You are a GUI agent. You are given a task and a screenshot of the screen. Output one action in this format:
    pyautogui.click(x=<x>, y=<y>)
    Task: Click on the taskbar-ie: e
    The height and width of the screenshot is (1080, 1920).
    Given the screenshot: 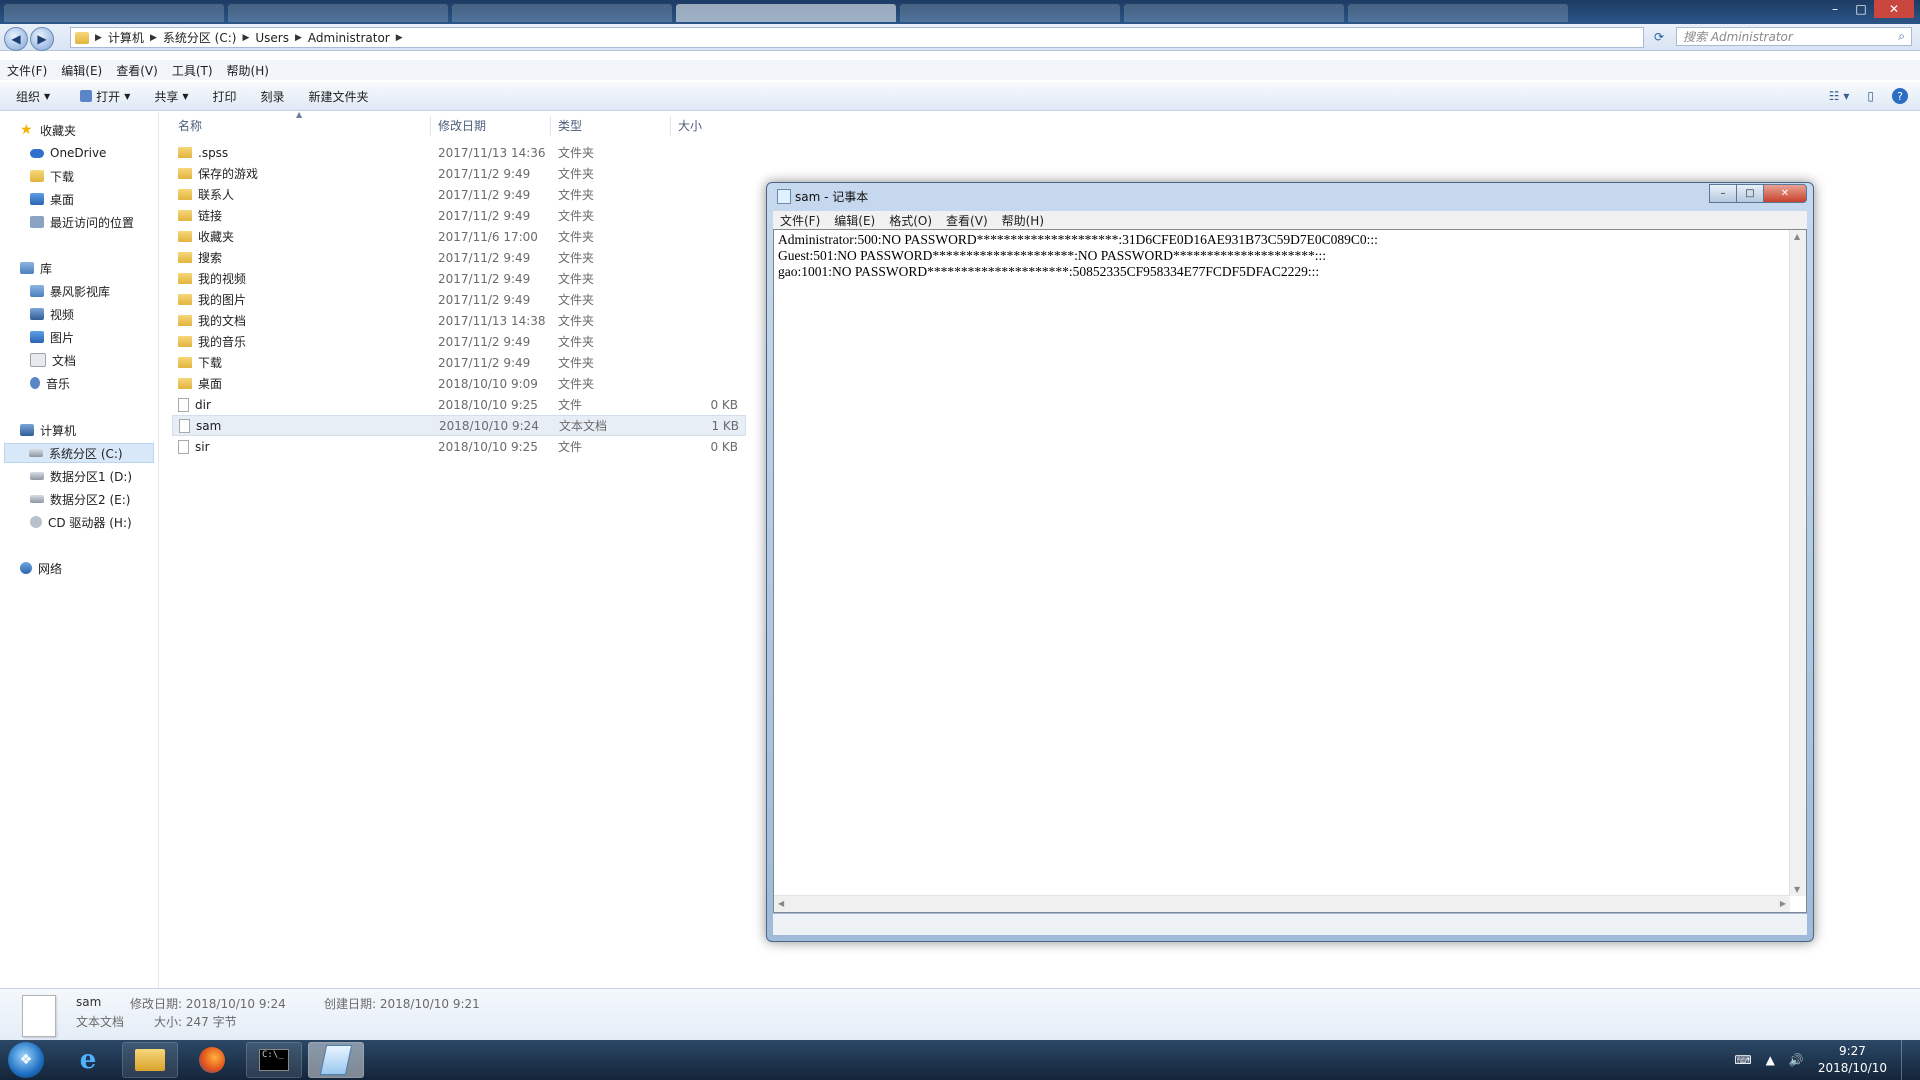 What is the action you would take?
    pyautogui.click(x=88, y=1060)
    